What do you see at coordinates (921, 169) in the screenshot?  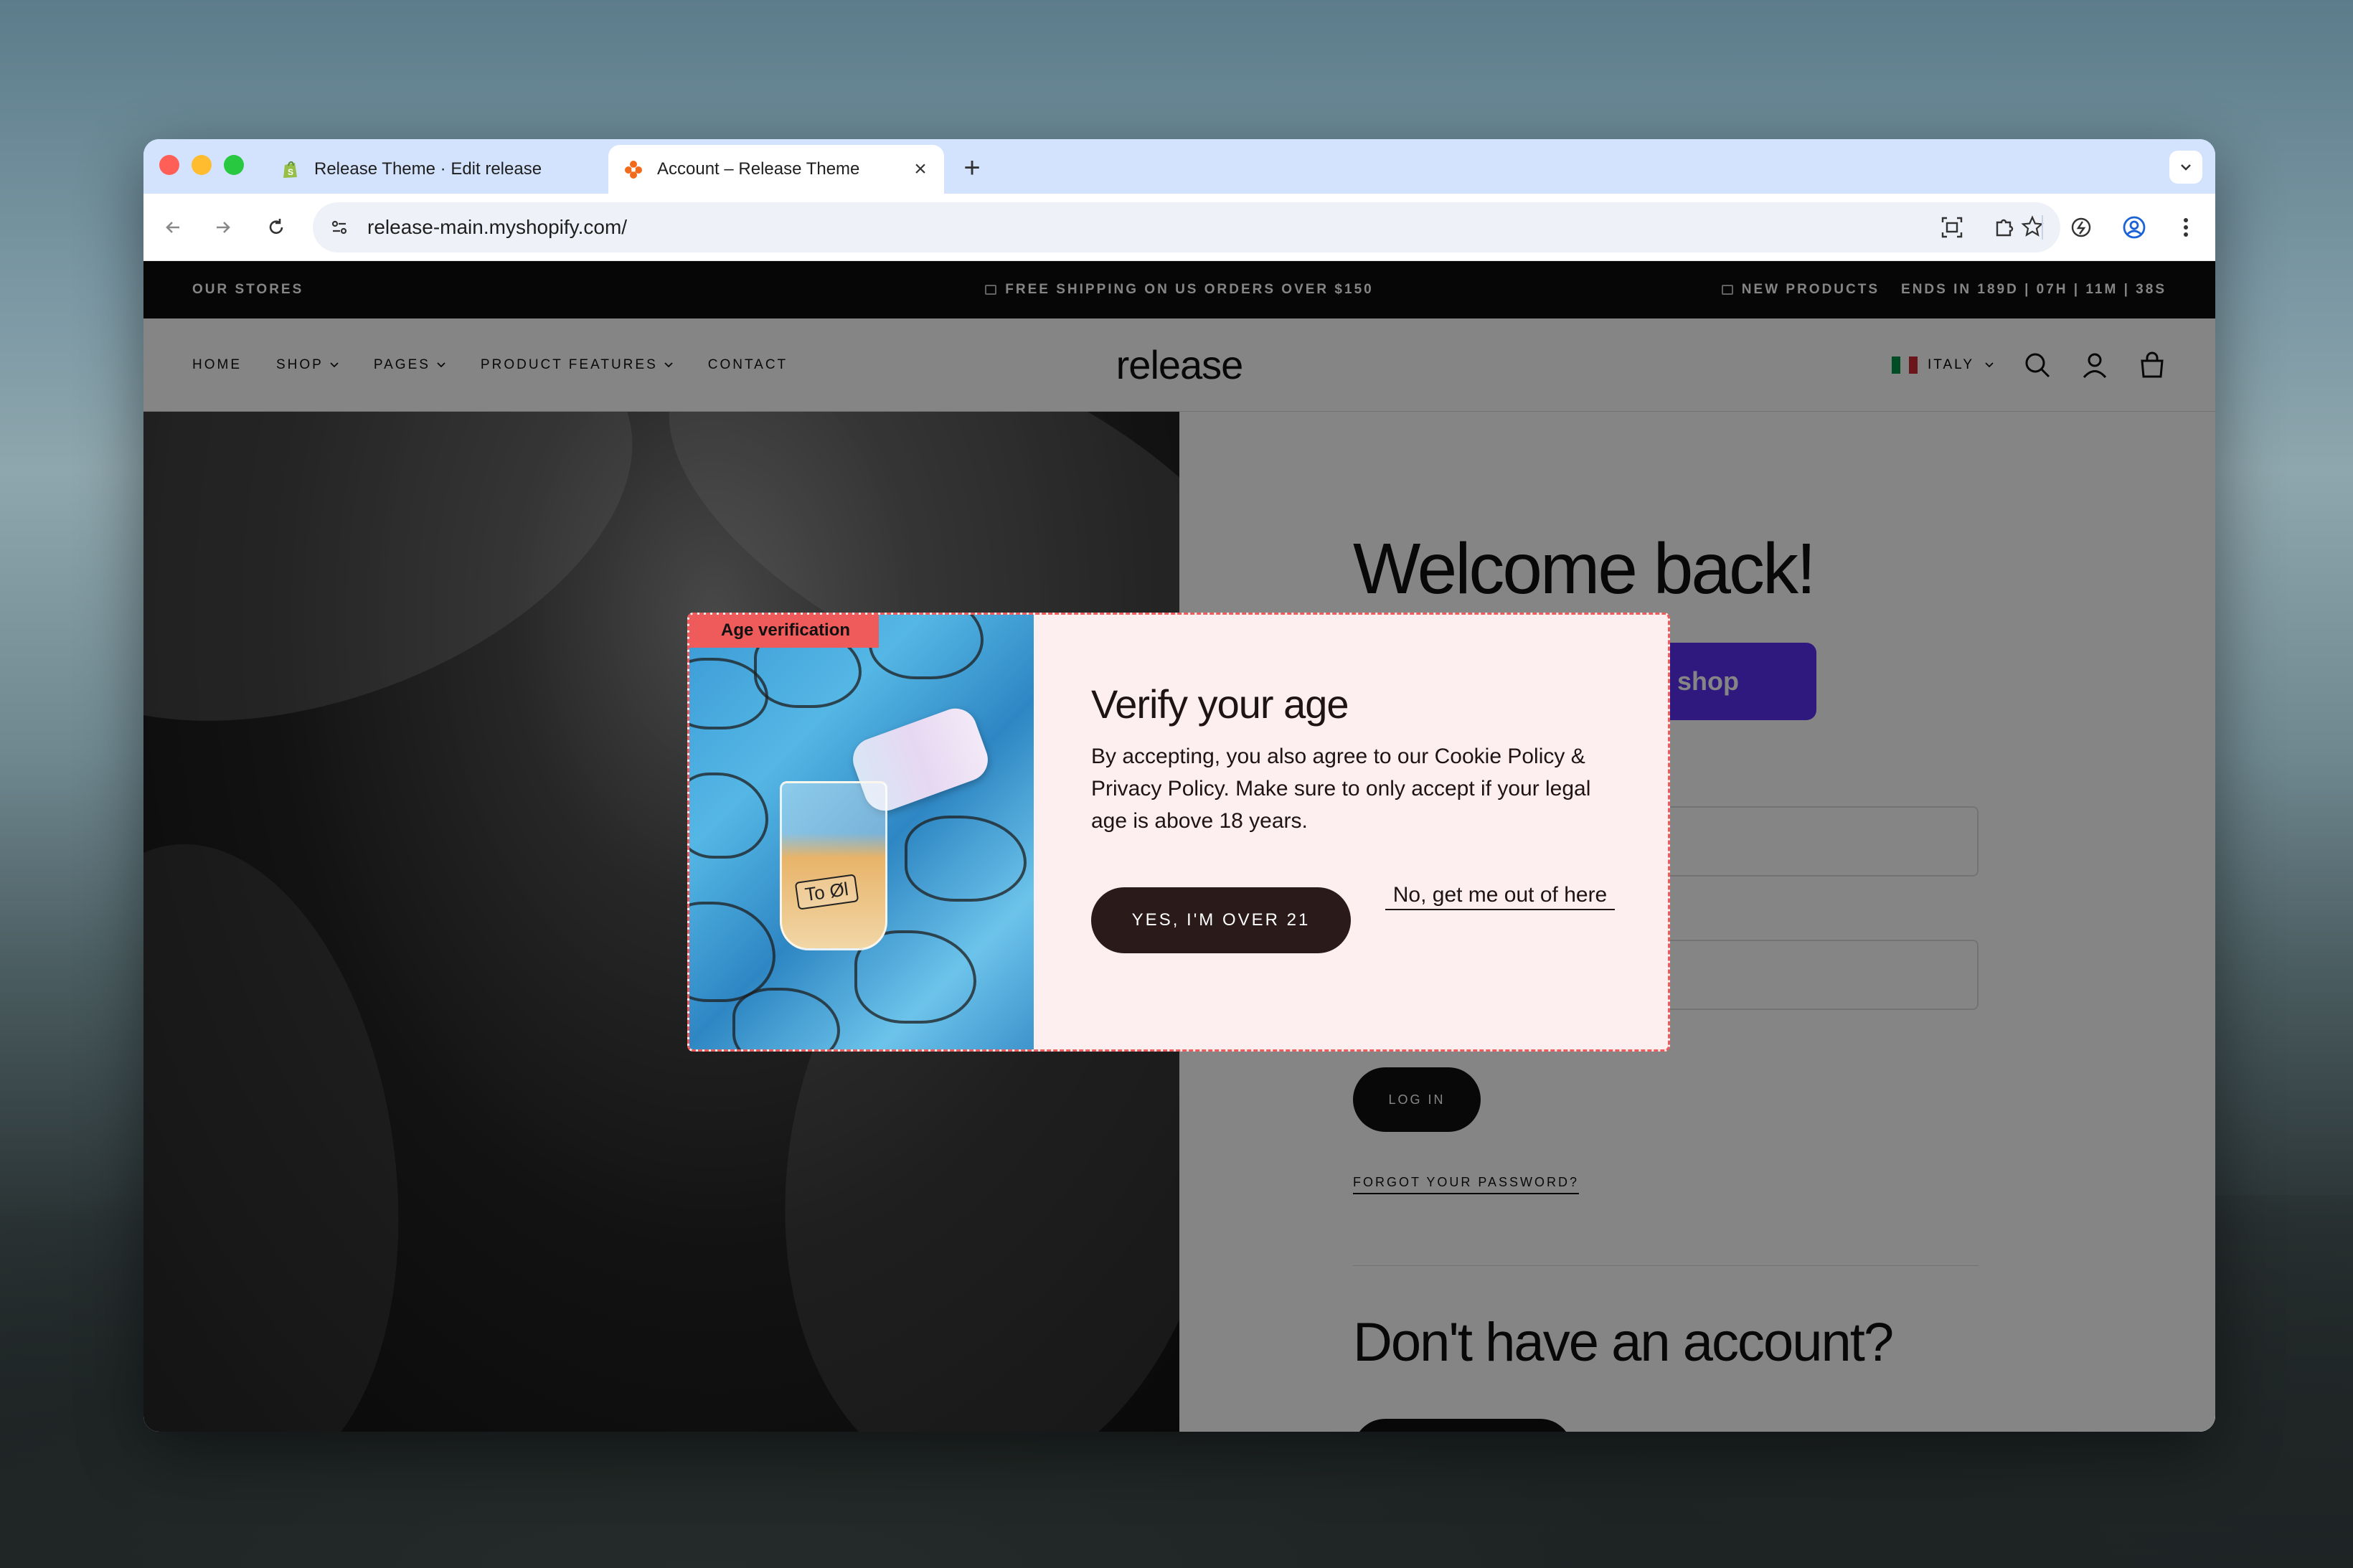 I see `close-tab-icon: ×` at bounding box center [921, 169].